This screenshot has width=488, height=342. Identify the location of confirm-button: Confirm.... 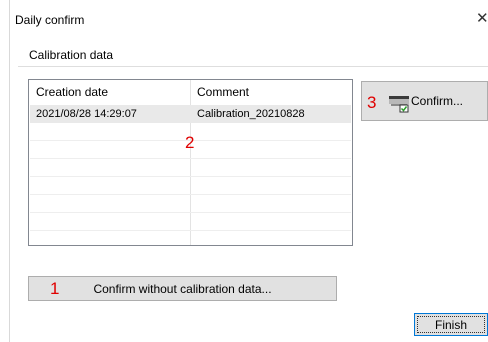
(424, 101).